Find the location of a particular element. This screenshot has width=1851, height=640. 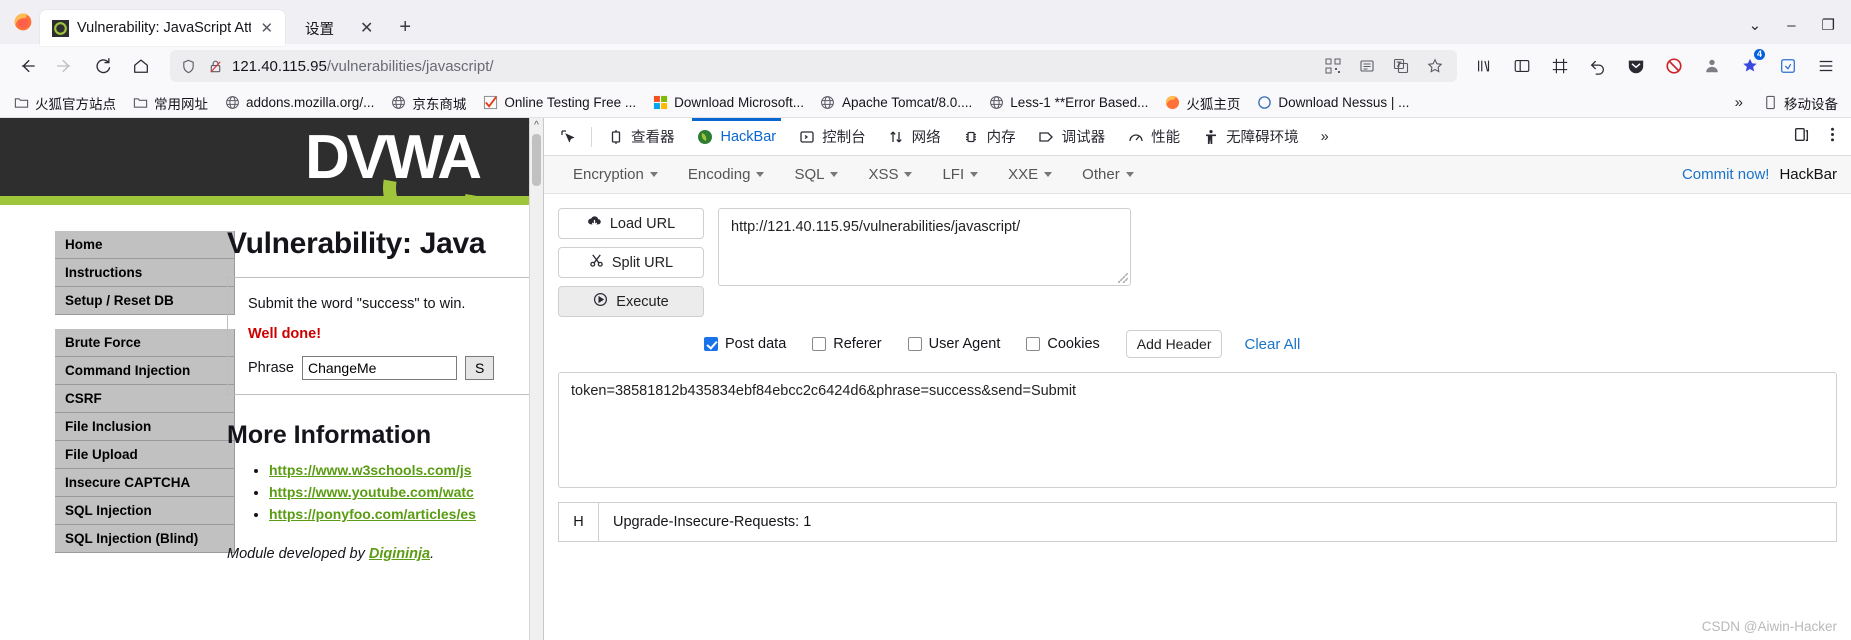

bookmark-item-1: 常用网址 is located at coordinates (170, 103).